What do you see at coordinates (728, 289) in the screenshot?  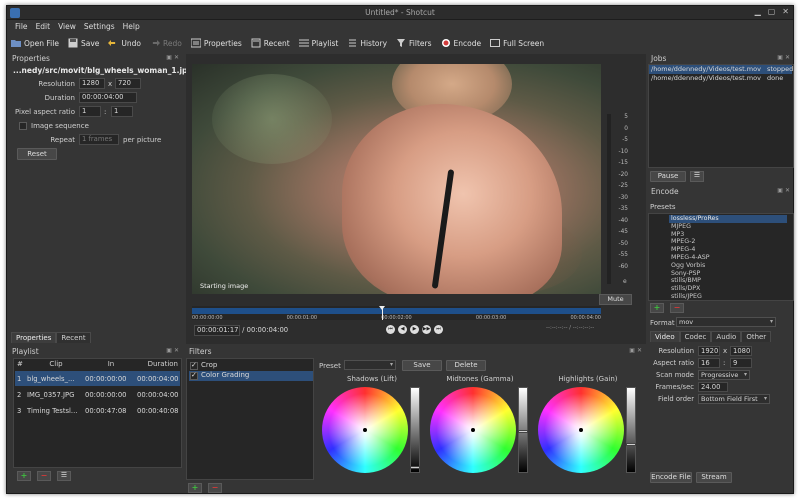 I see `preset-item: stills/DPX` at bounding box center [728, 289].